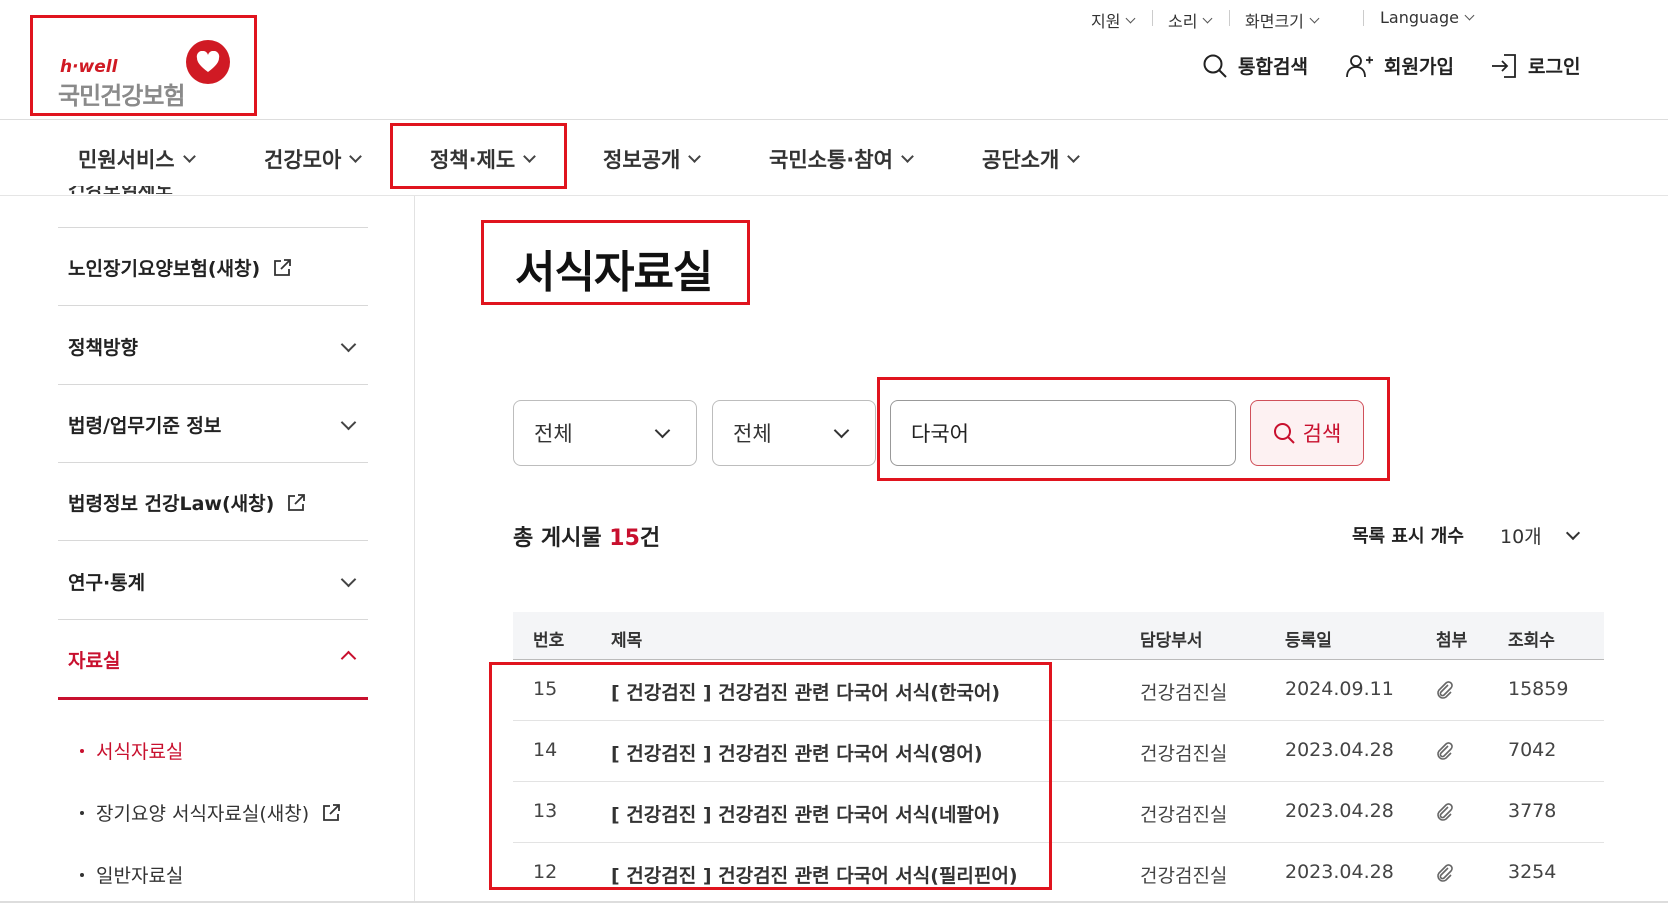  What do you see at coordinates (103, 346) in the screenshot?
I see `lnb-item-policy-direction: 정책방향` at bounding box center [103, 346].